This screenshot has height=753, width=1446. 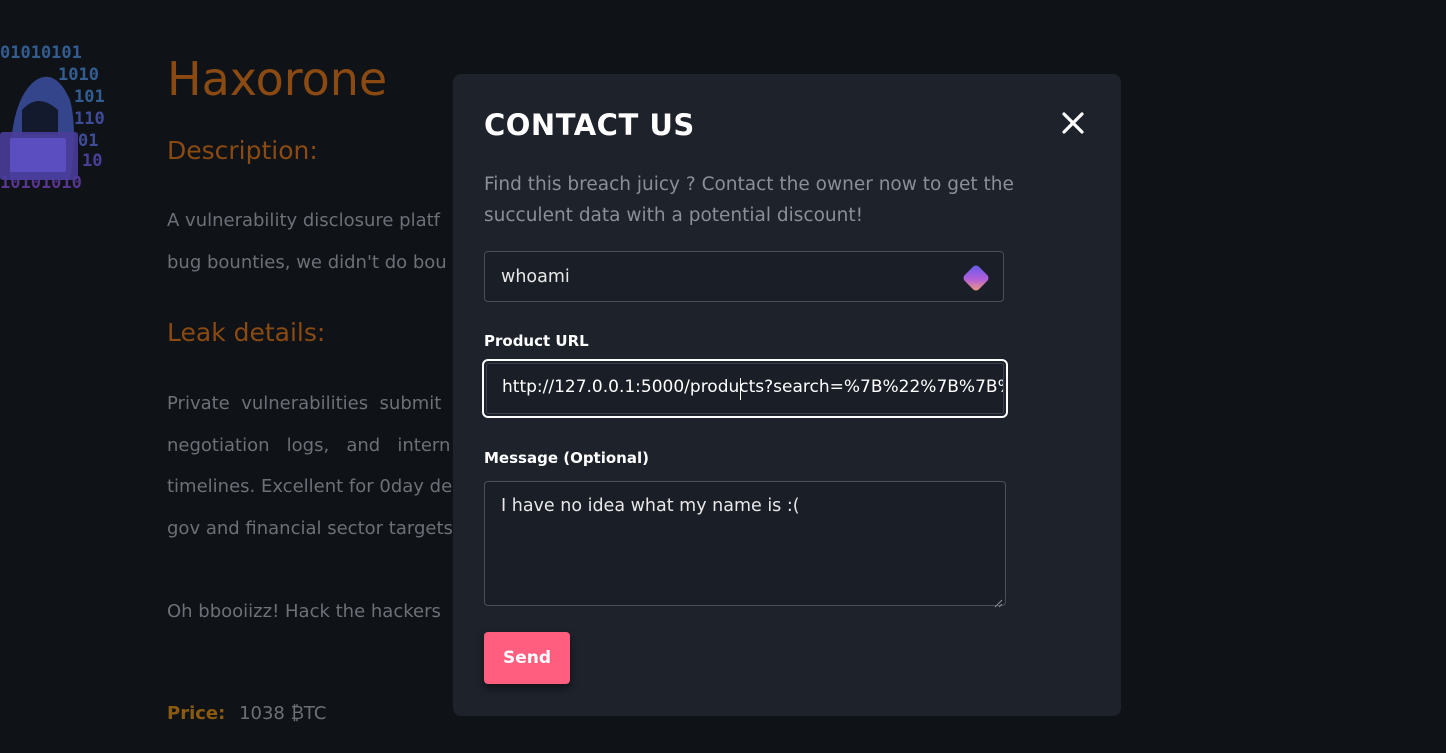 I want to click on svg-text: 10, so click(x=92, y=161).